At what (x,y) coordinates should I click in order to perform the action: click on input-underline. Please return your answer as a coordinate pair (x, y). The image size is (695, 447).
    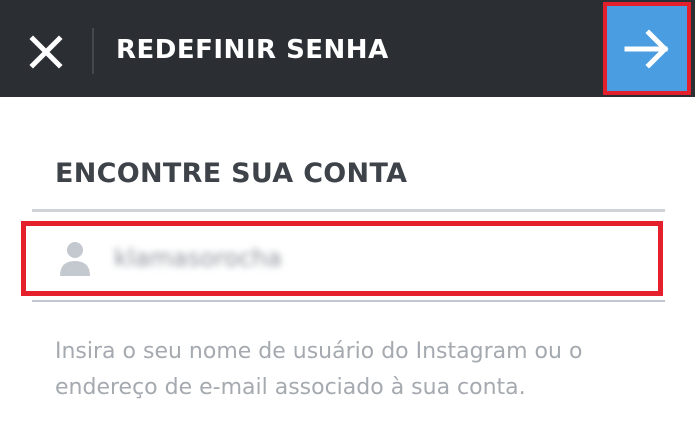
    Looking at the image, I should click on (348, 301).